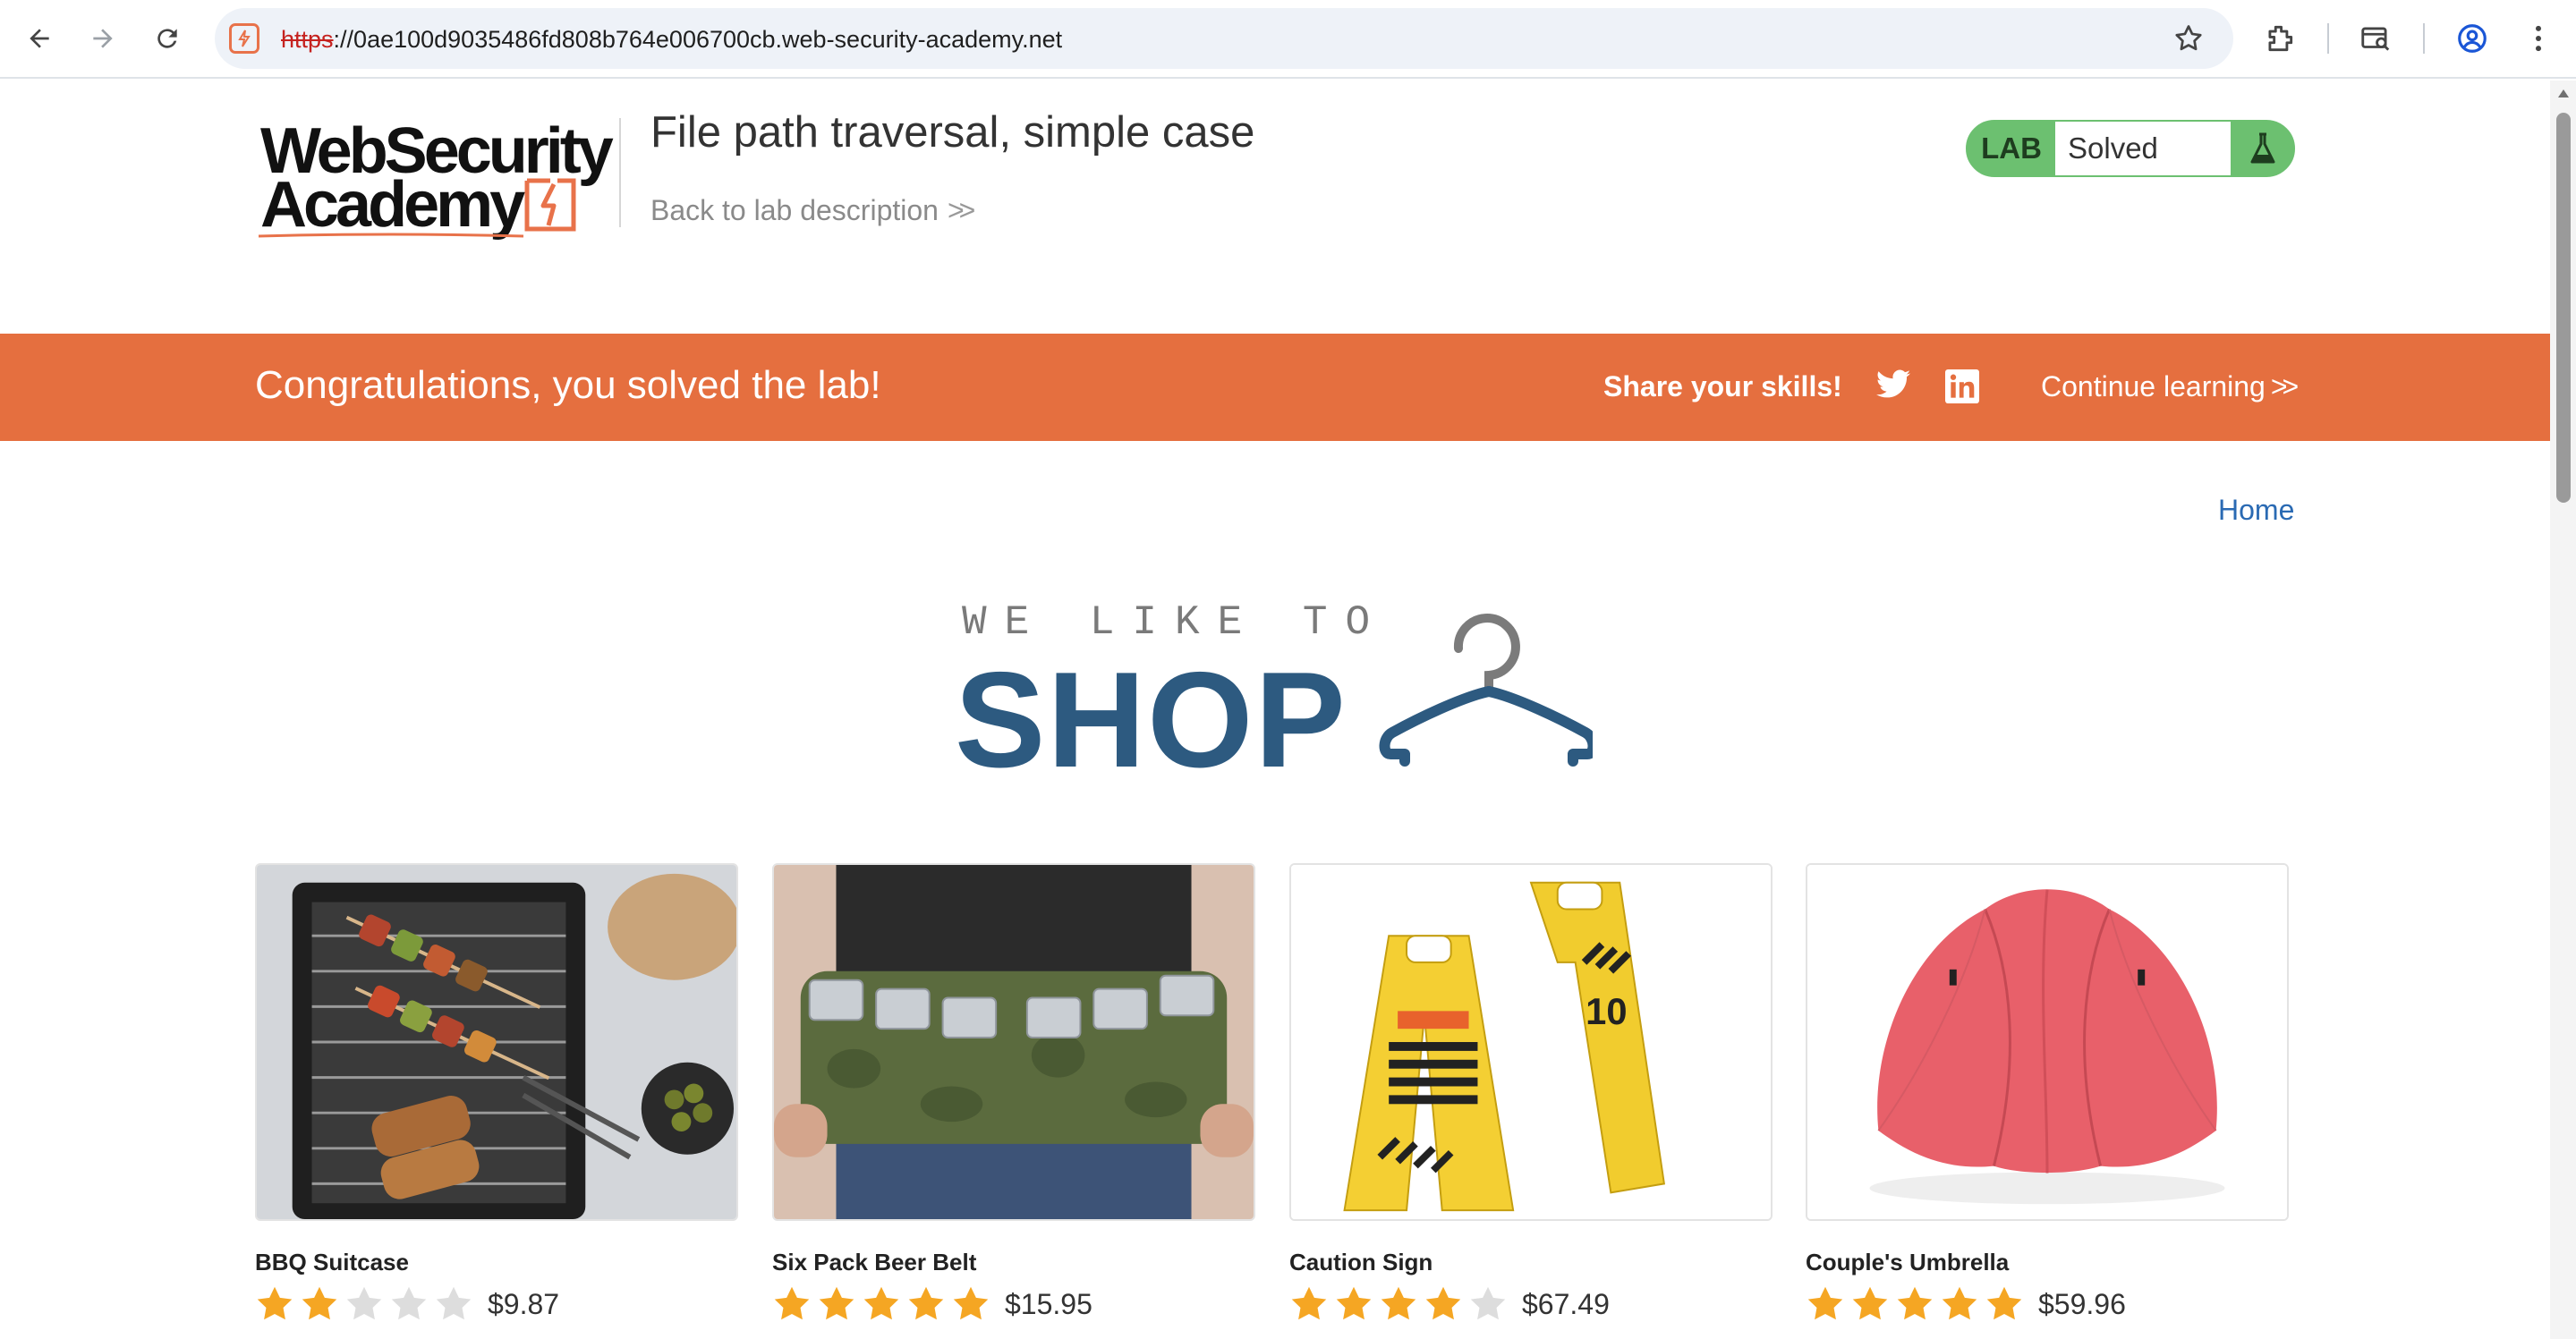  I want to click on continue-learning-link: Continue learning >>, so click(2170, 386).